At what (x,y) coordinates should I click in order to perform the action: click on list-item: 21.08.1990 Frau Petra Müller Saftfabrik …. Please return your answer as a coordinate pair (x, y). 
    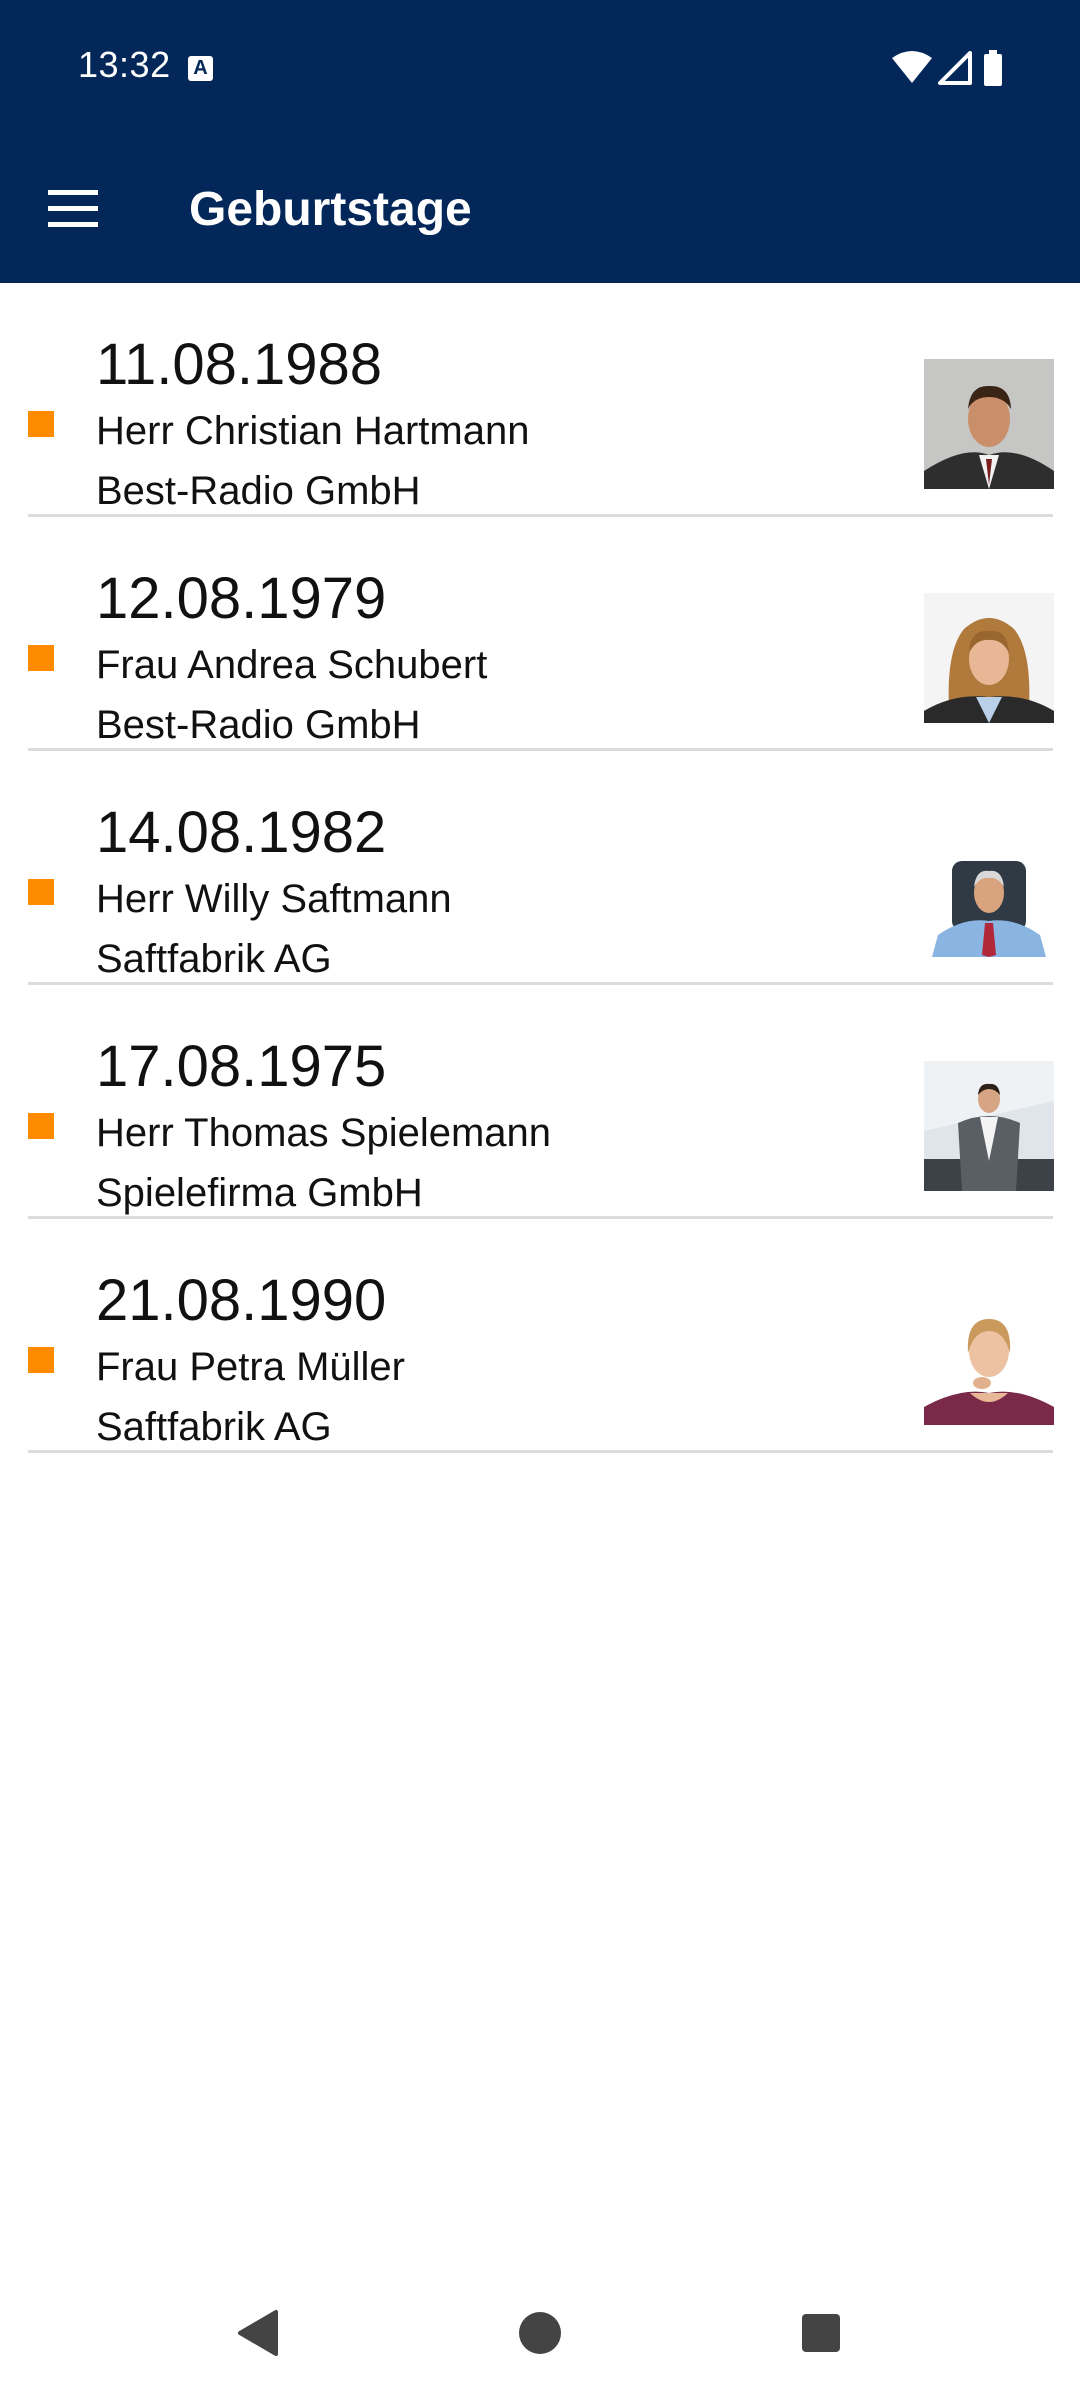
    Looking at the image, I should click on (540, 1336).